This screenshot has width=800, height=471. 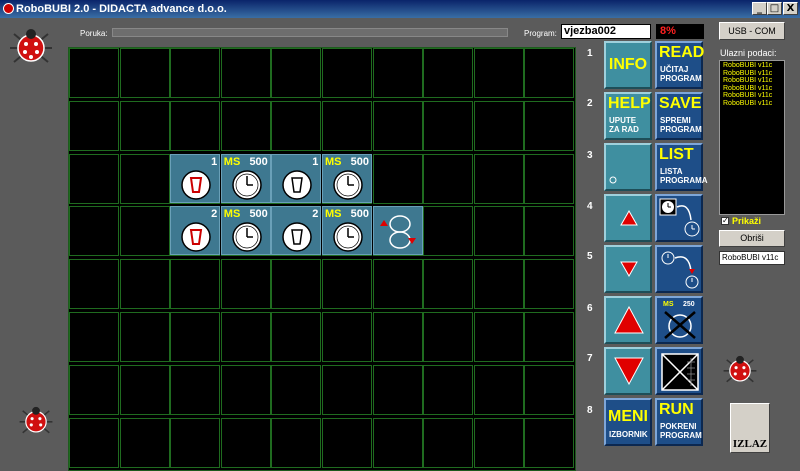 What do you see at coordinates (725, 221) in the screenshot?
I see `prikazi-checkbox: ✓` at bounding box center [725, 221].